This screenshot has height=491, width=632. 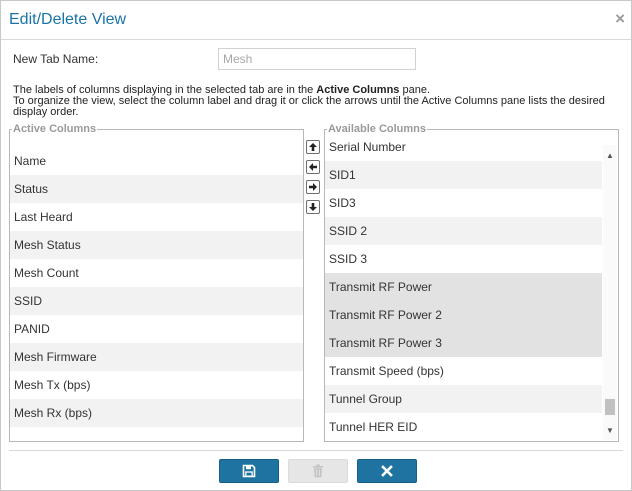 What do you see at coordinates (156, 273) in the screenshot?
I see `list-item: Mesh Count` at bounding box center [156, 273].